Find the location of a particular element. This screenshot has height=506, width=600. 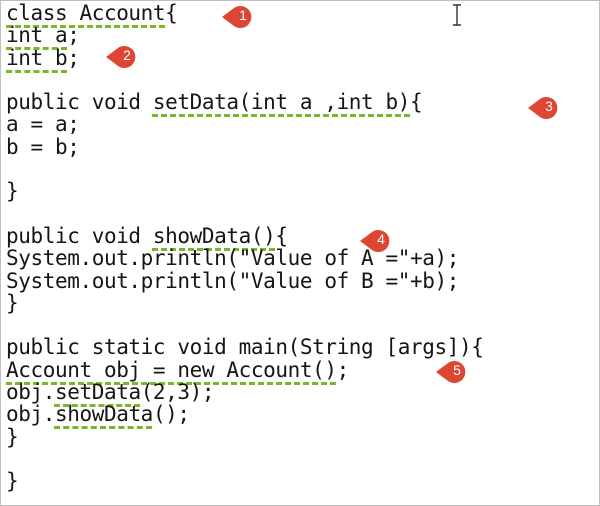

callout-marker-2: 2 is located at coordinates (122, 57).